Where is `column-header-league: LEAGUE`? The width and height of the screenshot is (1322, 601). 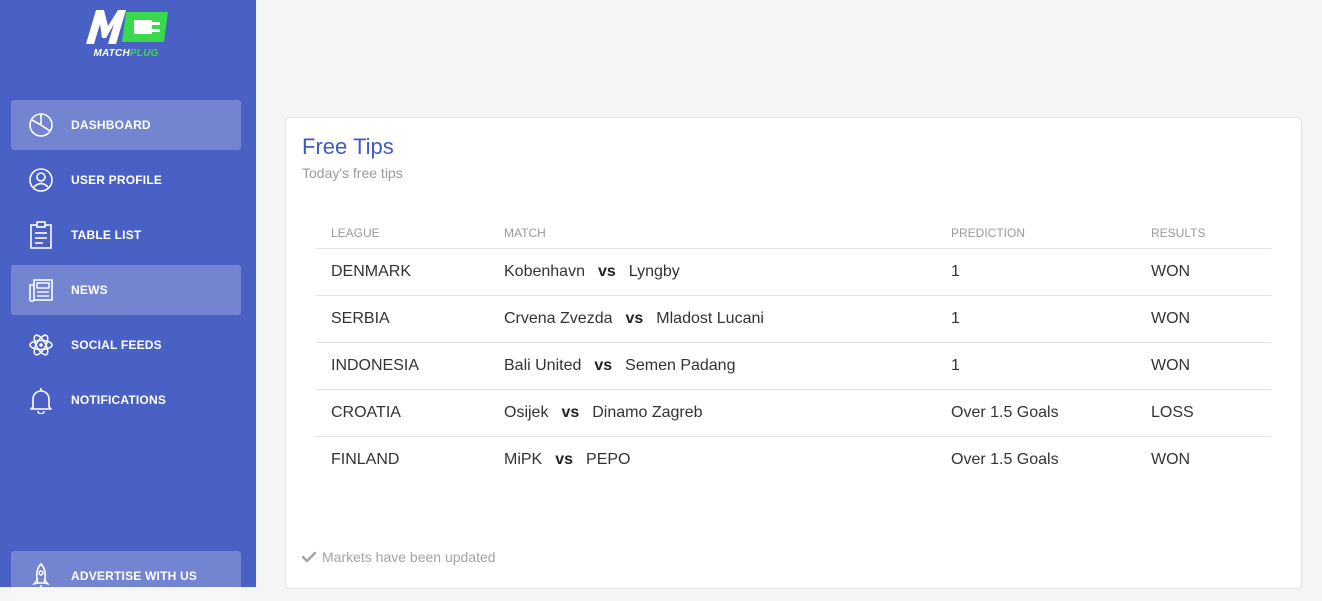 column-header-league: LEAGUE is located at coordinates (402, 233).